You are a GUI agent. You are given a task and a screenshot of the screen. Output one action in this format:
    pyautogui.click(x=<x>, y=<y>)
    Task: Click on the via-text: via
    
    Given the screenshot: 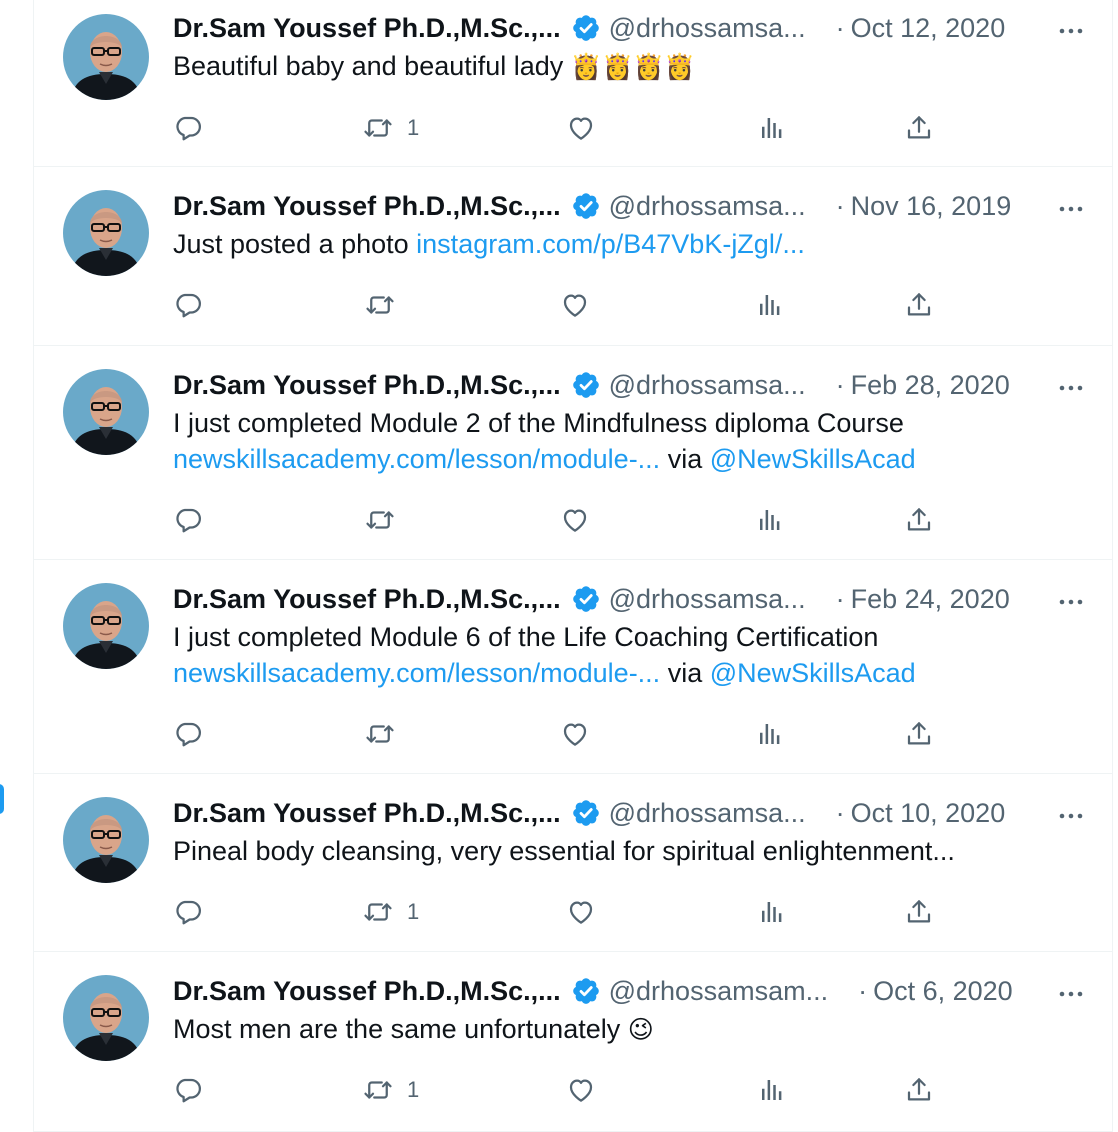 What is the action you would take?
    pyautogui.click(x=685, y=673)
    